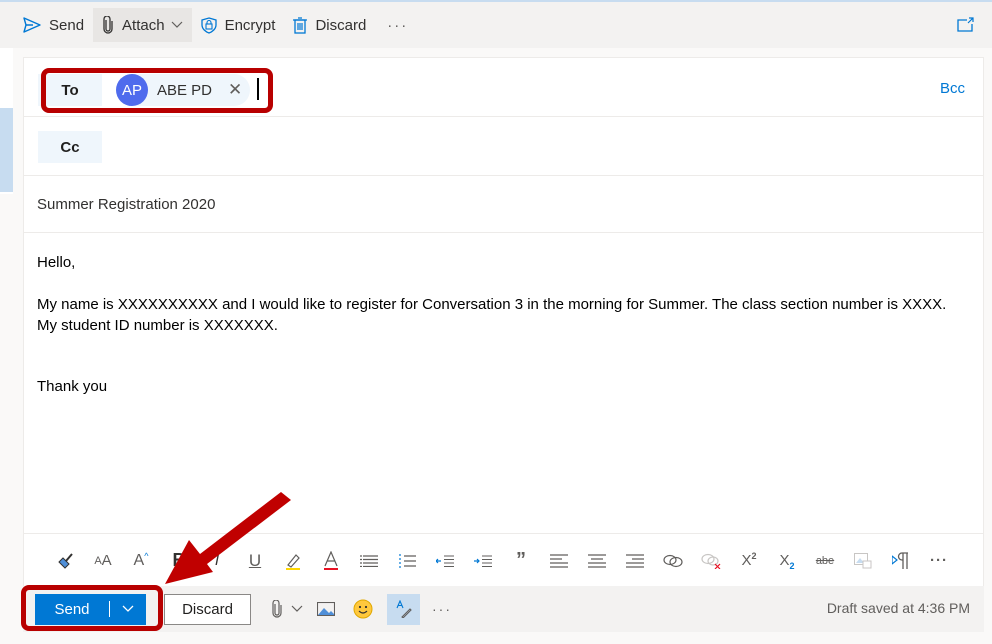 Image resolution: width=992 pixels, height=644 pixels. What do you see at coordinates (70, 147) in the screenshot?
I see `cc-button: Cc` at bounding box center [70, 147].